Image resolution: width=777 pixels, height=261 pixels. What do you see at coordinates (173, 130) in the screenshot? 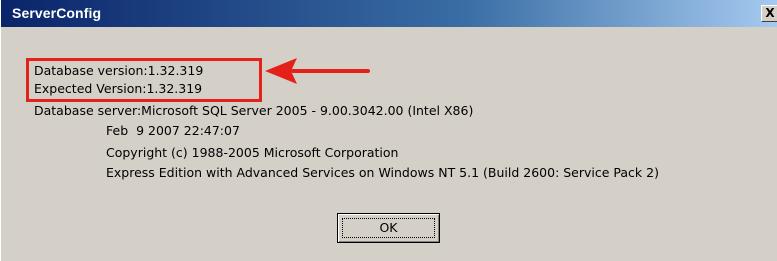
I see `build-date-text: Feb 9 2007 22:47:07` at bounding box center [173, 130].